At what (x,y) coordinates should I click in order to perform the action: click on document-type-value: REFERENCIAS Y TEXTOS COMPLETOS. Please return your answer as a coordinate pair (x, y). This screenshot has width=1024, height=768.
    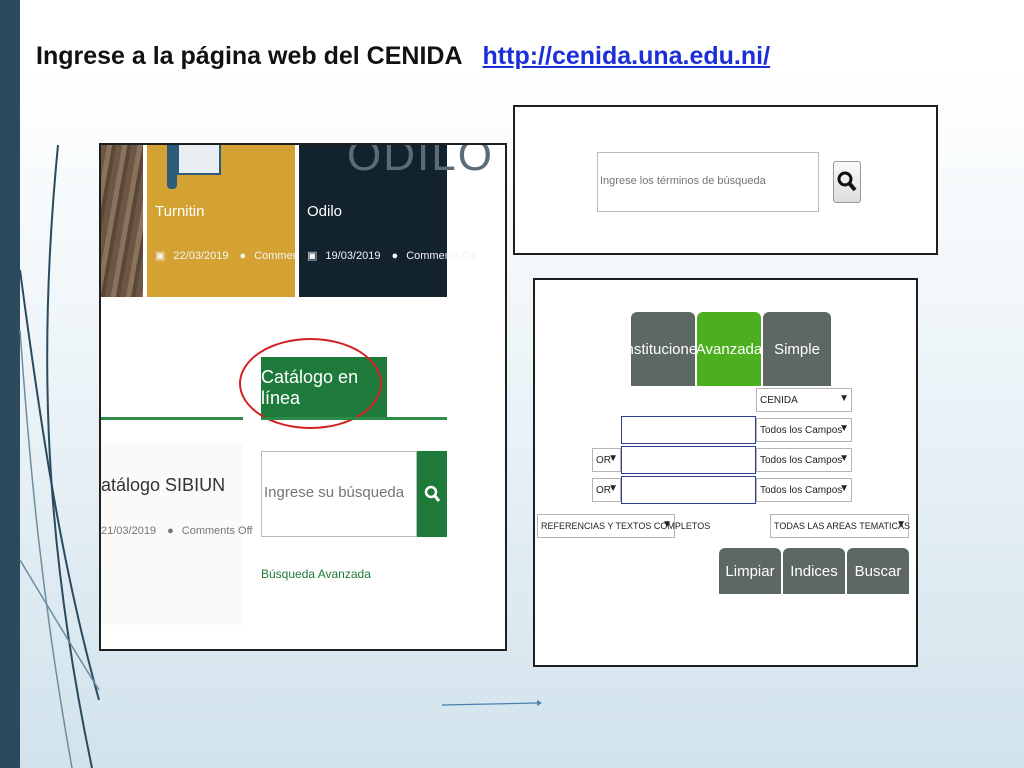
    Looking at the image, I should click on (626, 526).